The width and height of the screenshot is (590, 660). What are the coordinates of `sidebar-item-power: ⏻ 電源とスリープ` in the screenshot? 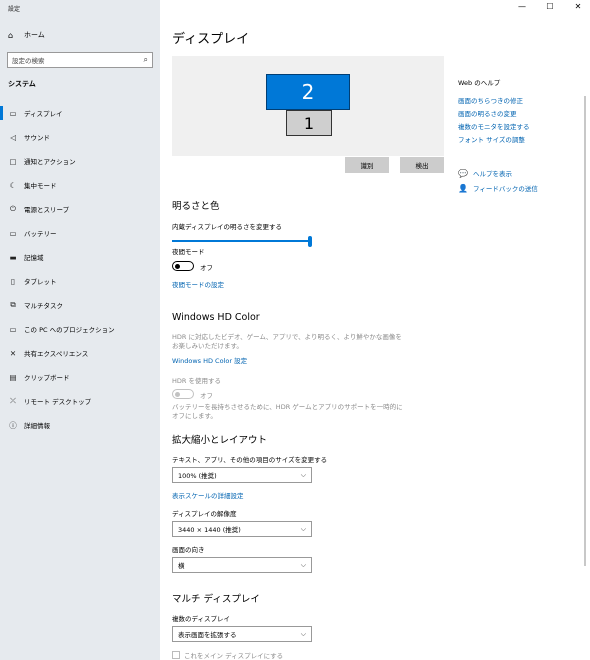 It's located at (80, 209).